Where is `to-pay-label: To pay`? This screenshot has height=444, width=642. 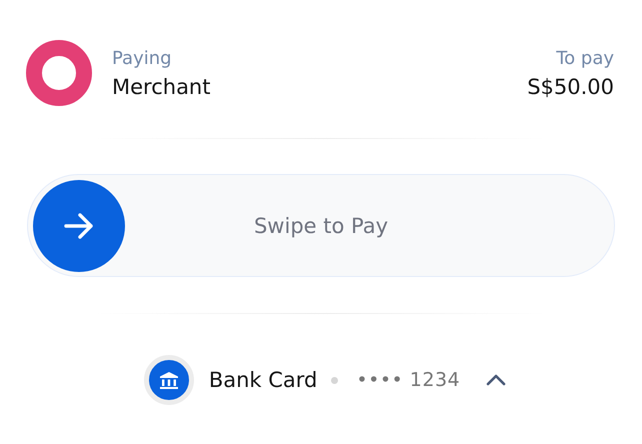
to-pay-label: To pay is located at coordinates (585, 58).